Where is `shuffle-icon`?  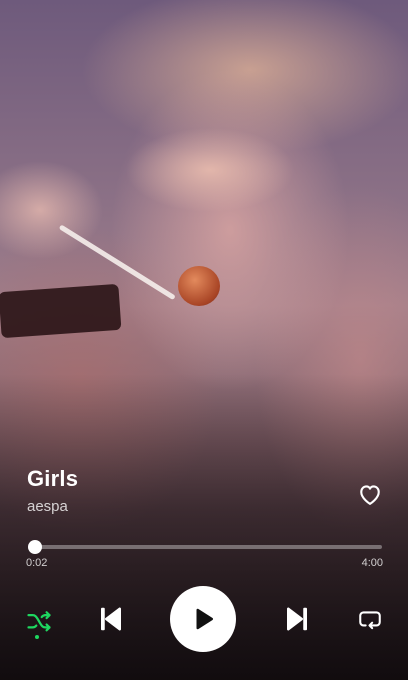 shuffle-icon is located at coordinates (39, 621).